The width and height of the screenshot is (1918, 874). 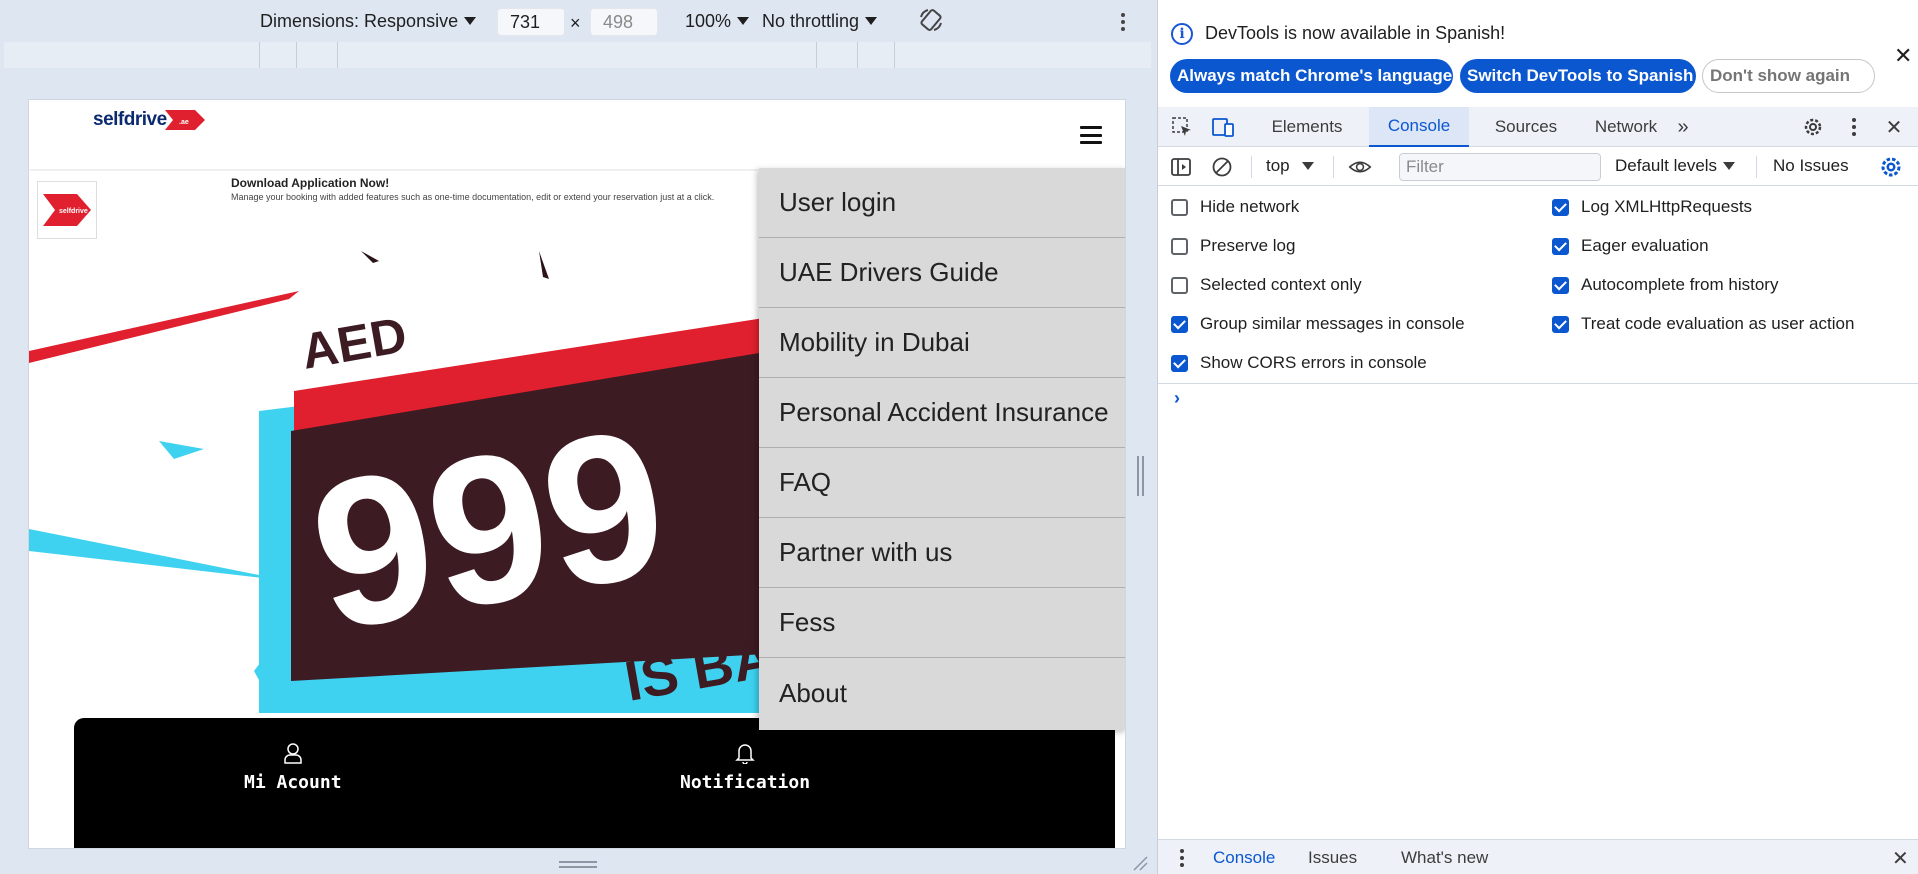 I want to click on corner-resize-icon, so click(x=1140, y=863).